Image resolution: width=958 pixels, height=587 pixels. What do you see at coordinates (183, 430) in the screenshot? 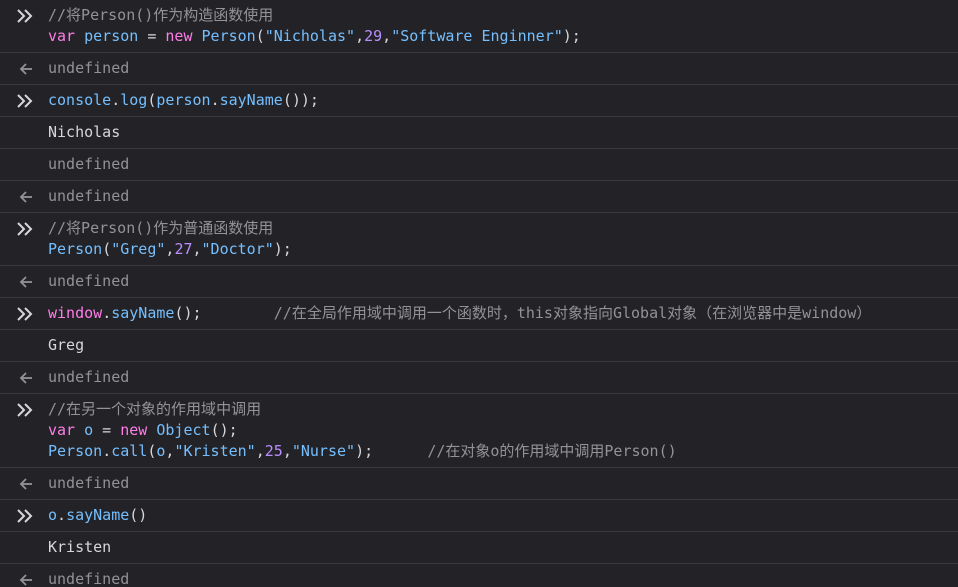
I see `code-token: Object` at bounding box center [183, 430].